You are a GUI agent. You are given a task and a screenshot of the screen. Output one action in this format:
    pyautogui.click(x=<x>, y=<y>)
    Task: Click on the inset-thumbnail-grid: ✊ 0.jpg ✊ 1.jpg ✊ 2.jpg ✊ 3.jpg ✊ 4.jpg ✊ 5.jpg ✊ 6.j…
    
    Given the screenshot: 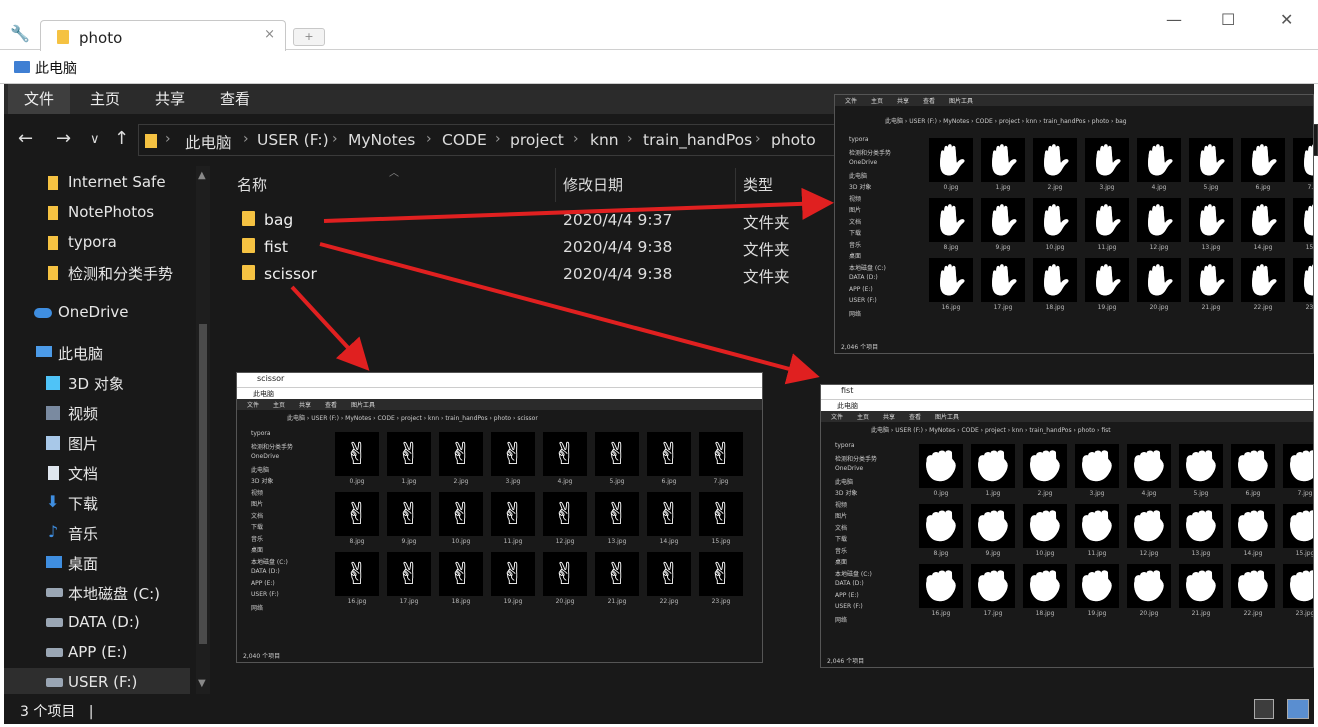 What is the action you would take?
    pyautogui.click(x=1114, y=546)
    